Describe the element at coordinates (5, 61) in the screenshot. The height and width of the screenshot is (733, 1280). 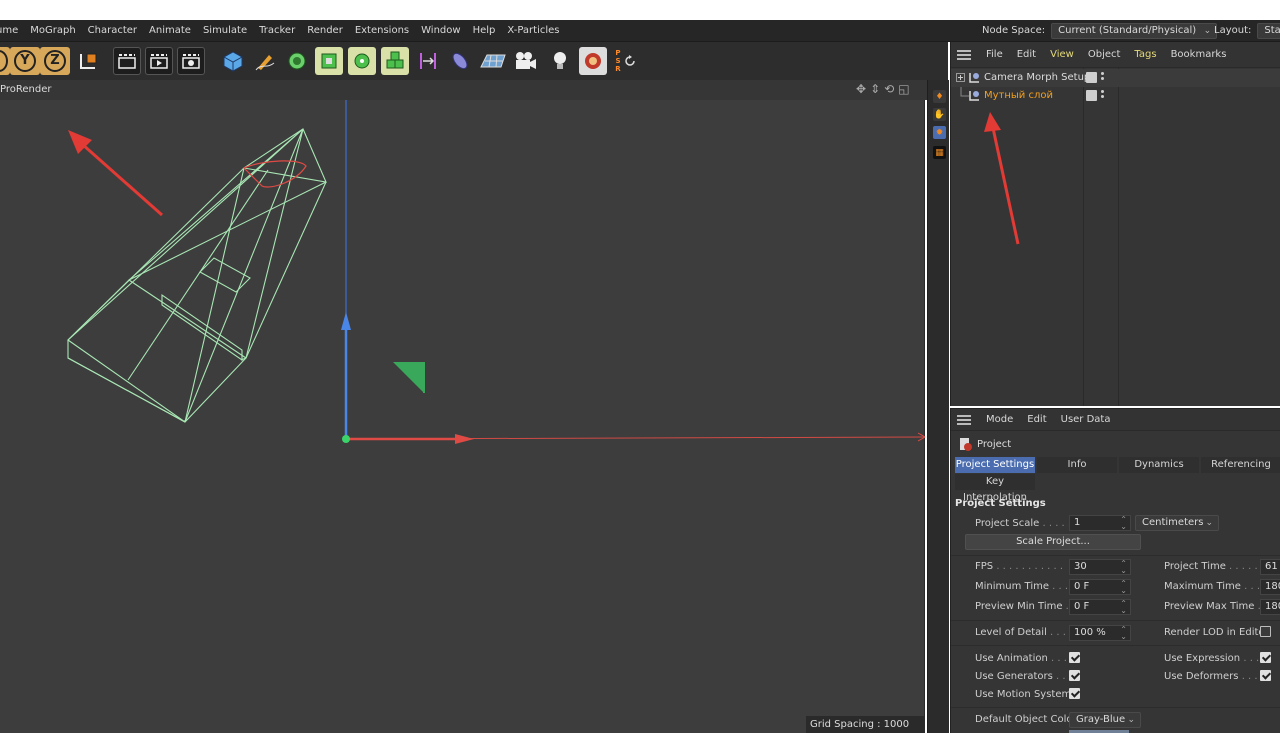
I see `axis-x-button` at that location.